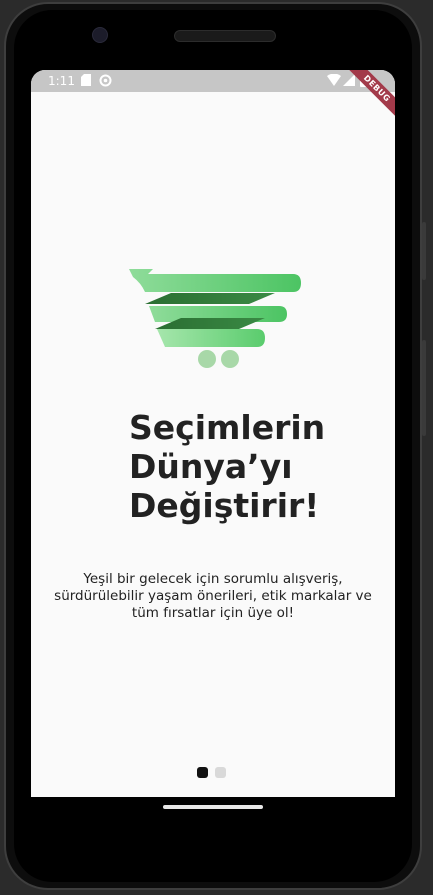 Image resolution: width=433 pixels, height=895 pixels. Describe the element at coordinates (213, 96) in the screenshot. I see `status-bar: 1:11 DEBUG` at that location.